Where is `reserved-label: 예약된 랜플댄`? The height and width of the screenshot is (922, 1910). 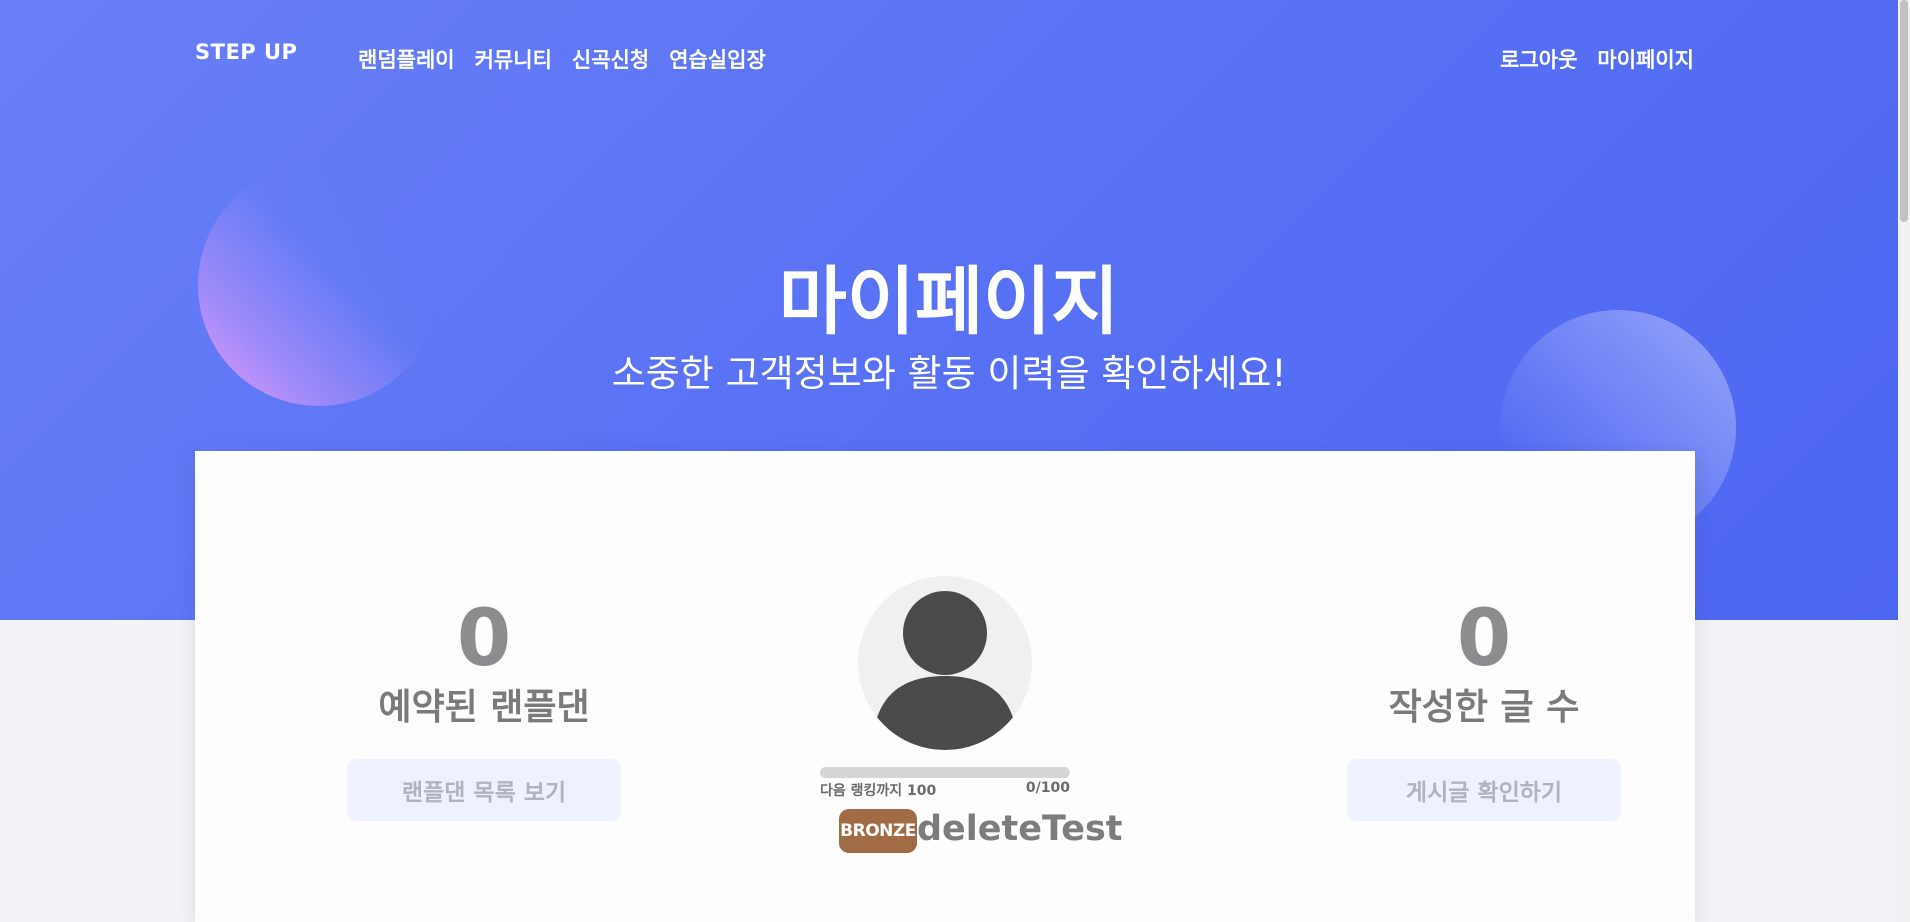 reserved-label: 예약된 랜플댄 is located at coordinates (484, 707).